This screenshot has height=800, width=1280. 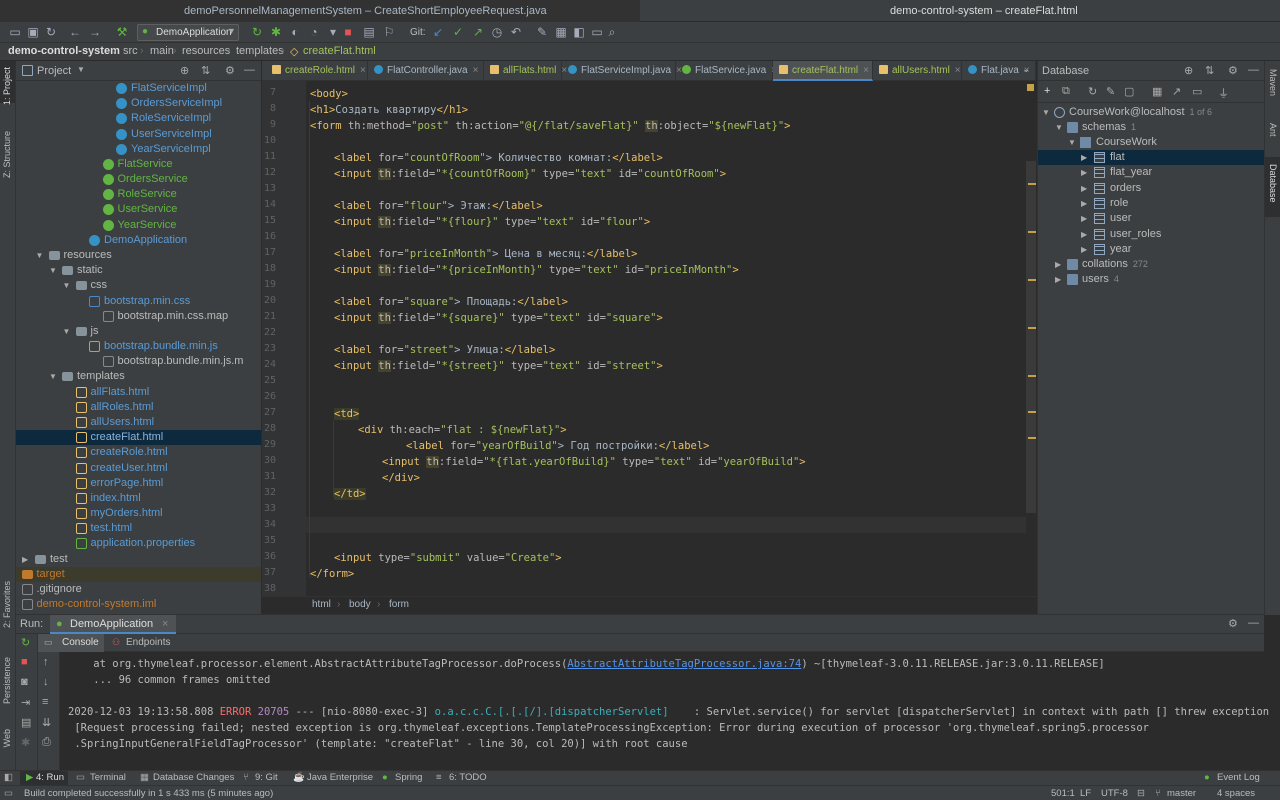 I want to click on chevron-down-icon: ⌄, so click(x=1026, y=69).